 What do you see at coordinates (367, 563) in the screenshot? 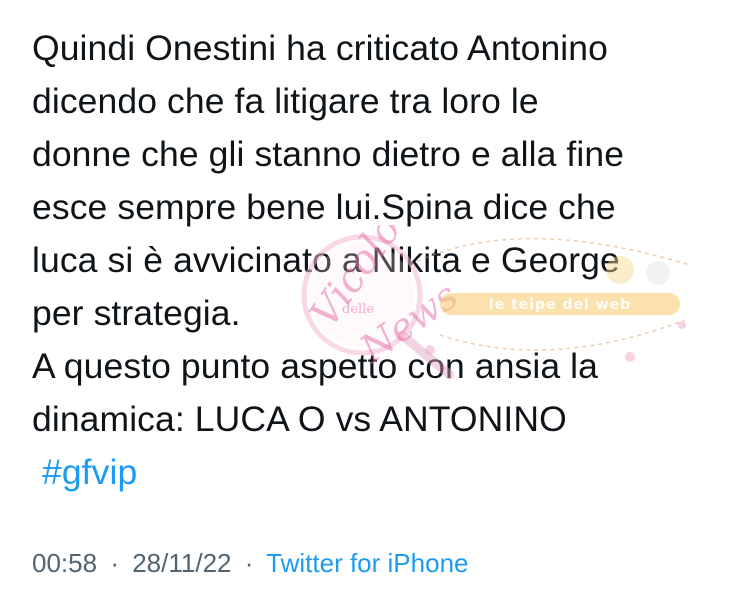
I see `tweet-source-link: Twitter for iPhone` at bounding box center [367, 563].